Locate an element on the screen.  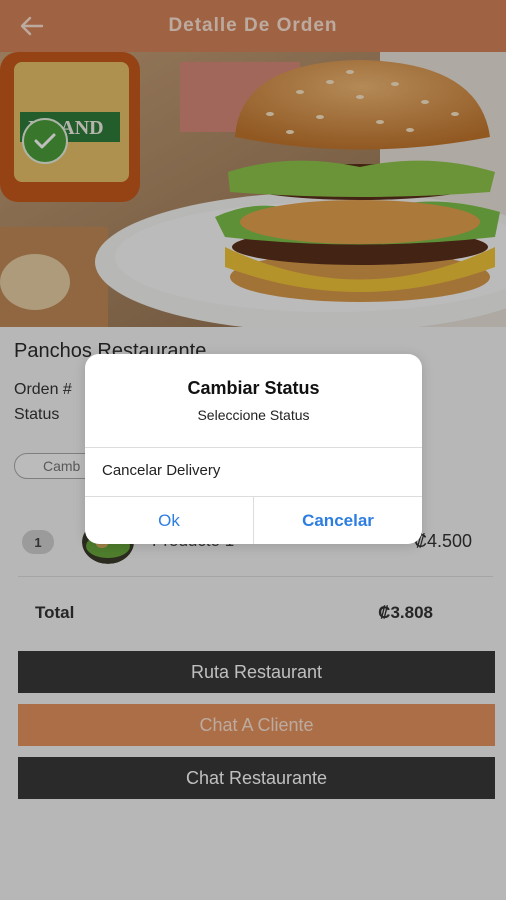
cancel-button: Cancelar is located at coordinates (338, 520).